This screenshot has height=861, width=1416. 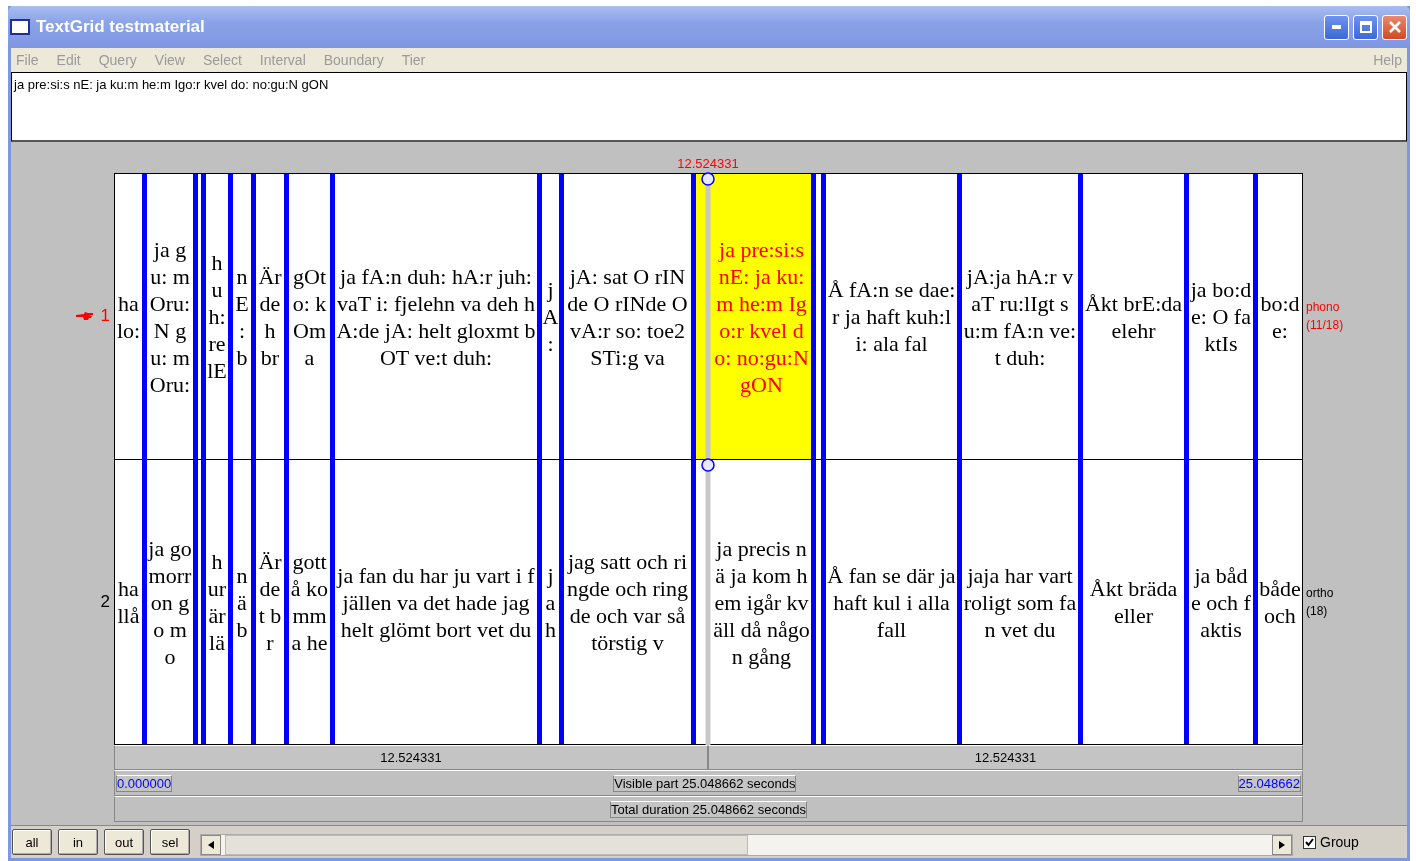 I want to click on interval-cell: hallå, so click(x=131, y=602).